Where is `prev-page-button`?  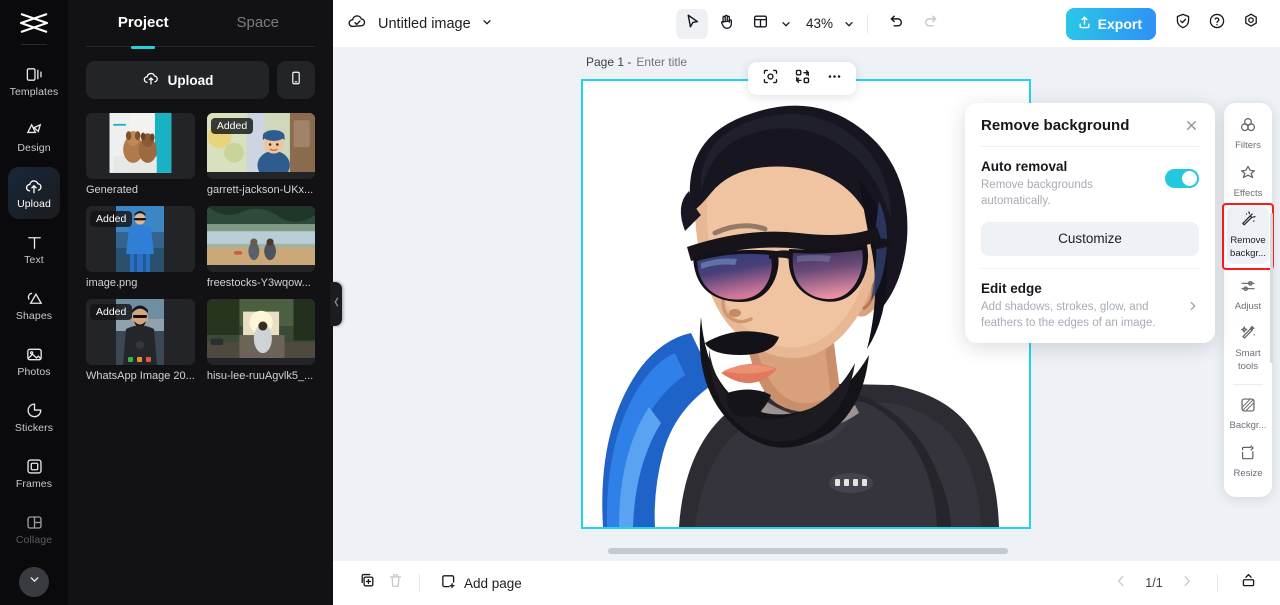
prev-page-button is located at coordinates (1121, 583).